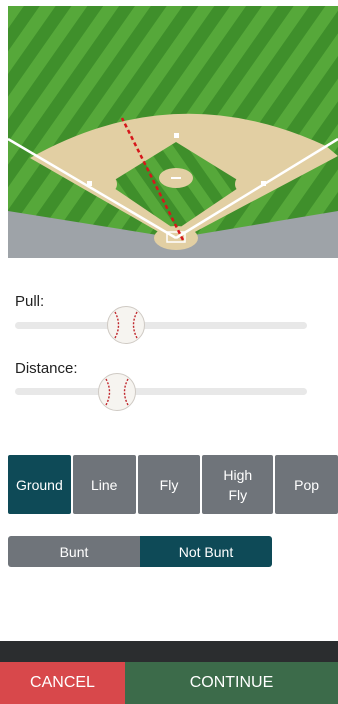  I want to click on pull-label: Pull:, so click(30, 301).